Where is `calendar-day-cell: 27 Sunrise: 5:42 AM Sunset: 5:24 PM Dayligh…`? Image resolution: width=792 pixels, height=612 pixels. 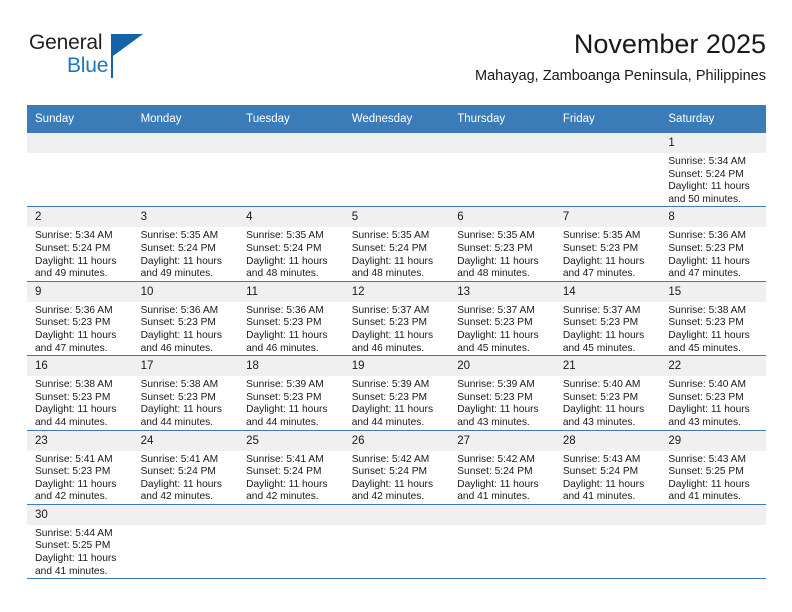
calendar-day-cell: 27 Sunrise: 5:42 AM Sunset: 5:24 PM Dayligh… is located at coordinates (502, 467).